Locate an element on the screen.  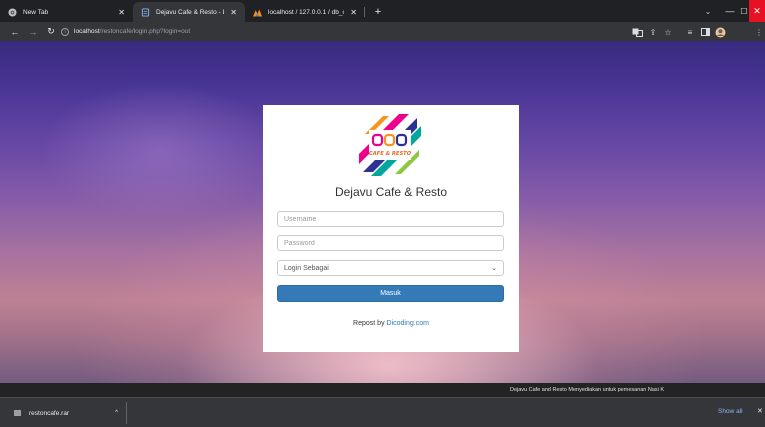
side-panel-icon is located at coordinates (705, 32).